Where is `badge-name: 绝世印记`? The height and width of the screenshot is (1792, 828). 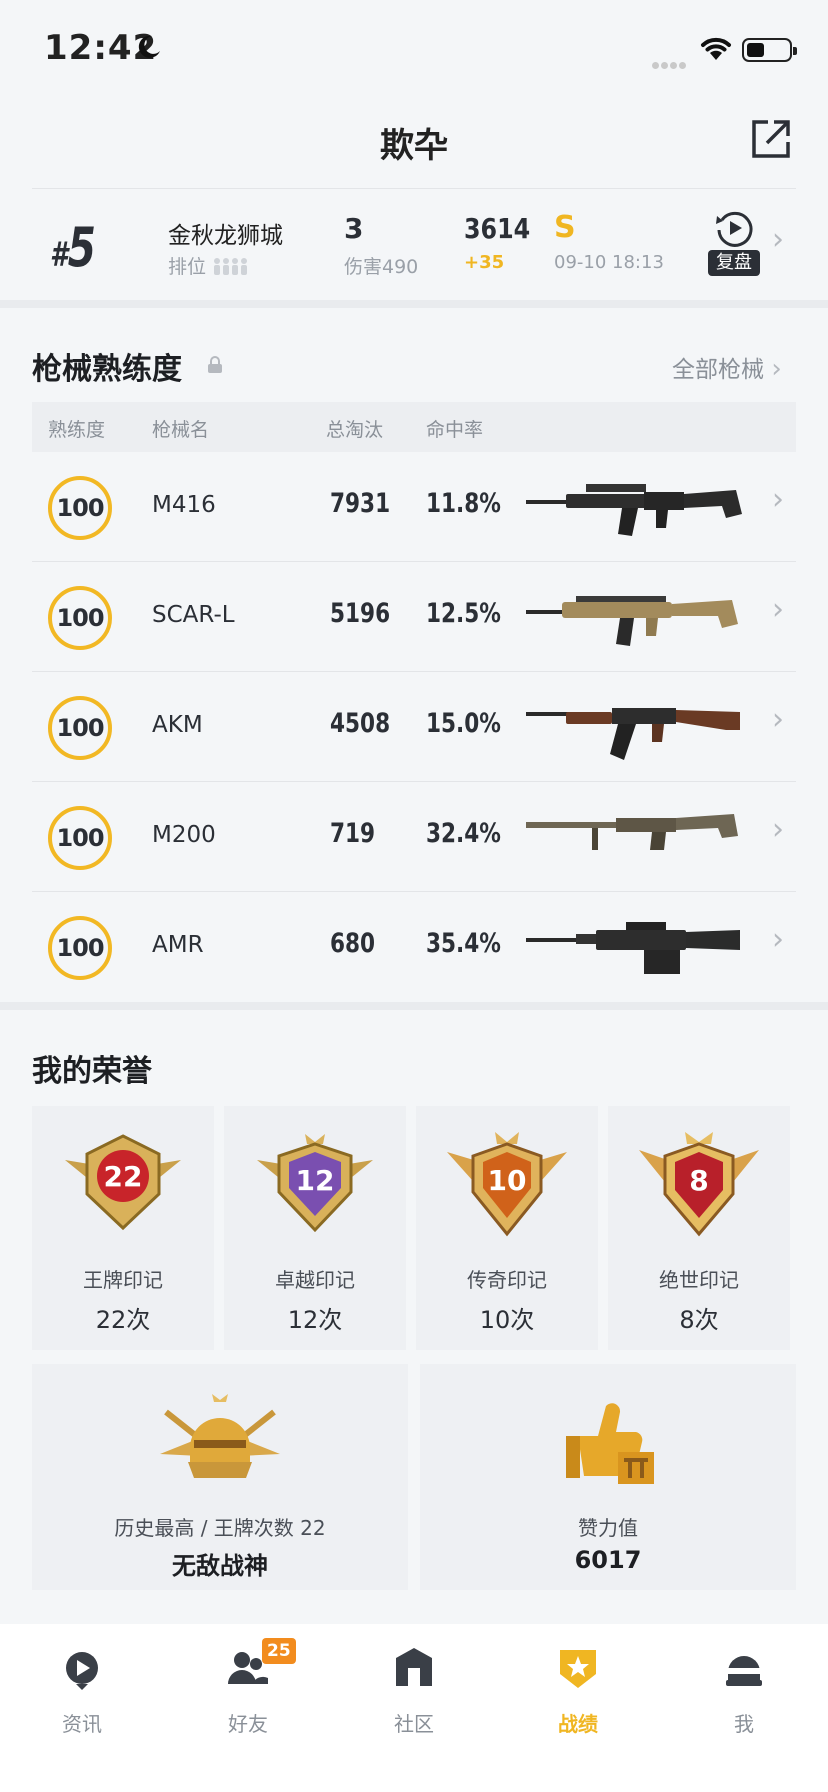
badge-name: 绝世印记 is located at coordinates (699, 1280).